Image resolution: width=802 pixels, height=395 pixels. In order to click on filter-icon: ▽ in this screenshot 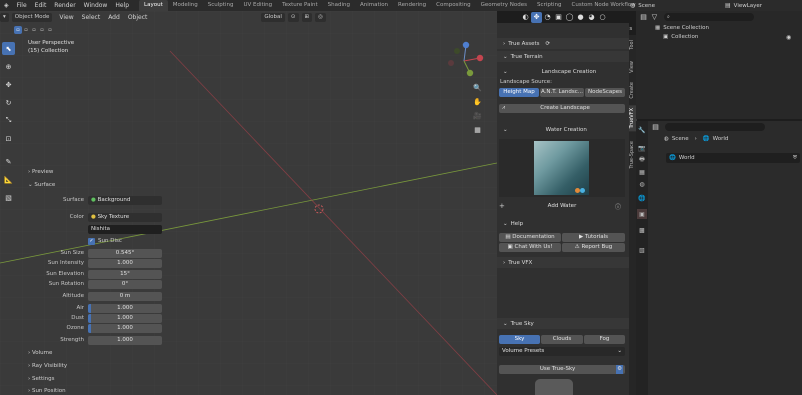, I will do `click(654, 17)`.